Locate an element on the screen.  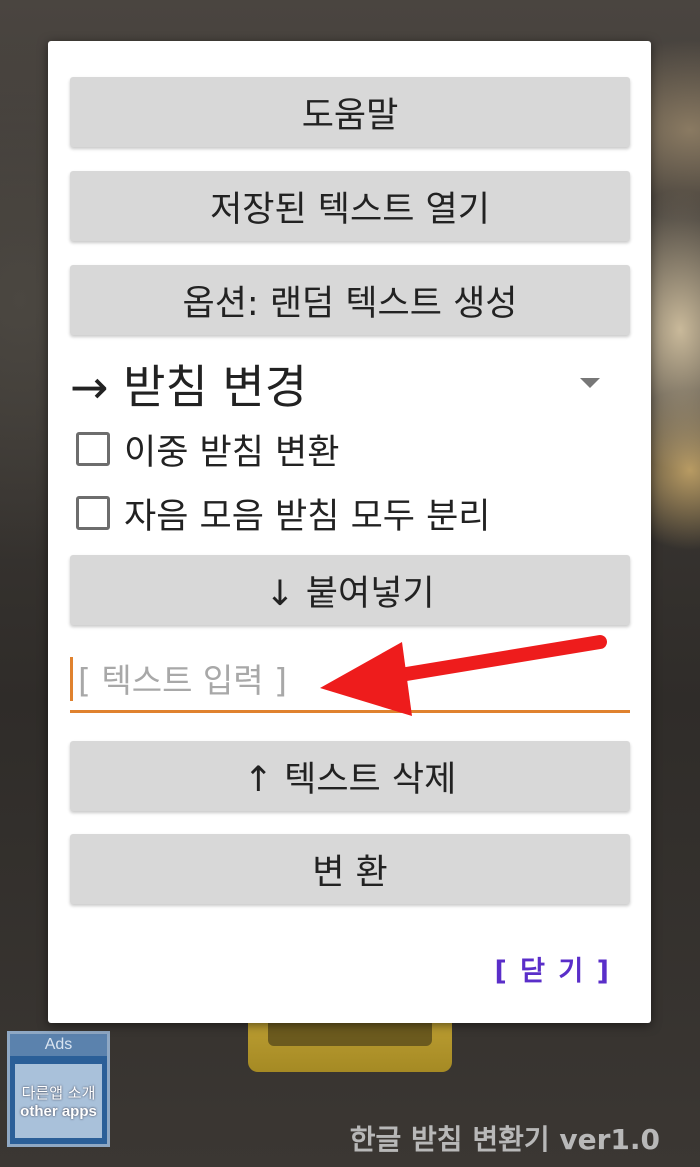
convert-button: 변 환 is located at coordinates (350, 869).